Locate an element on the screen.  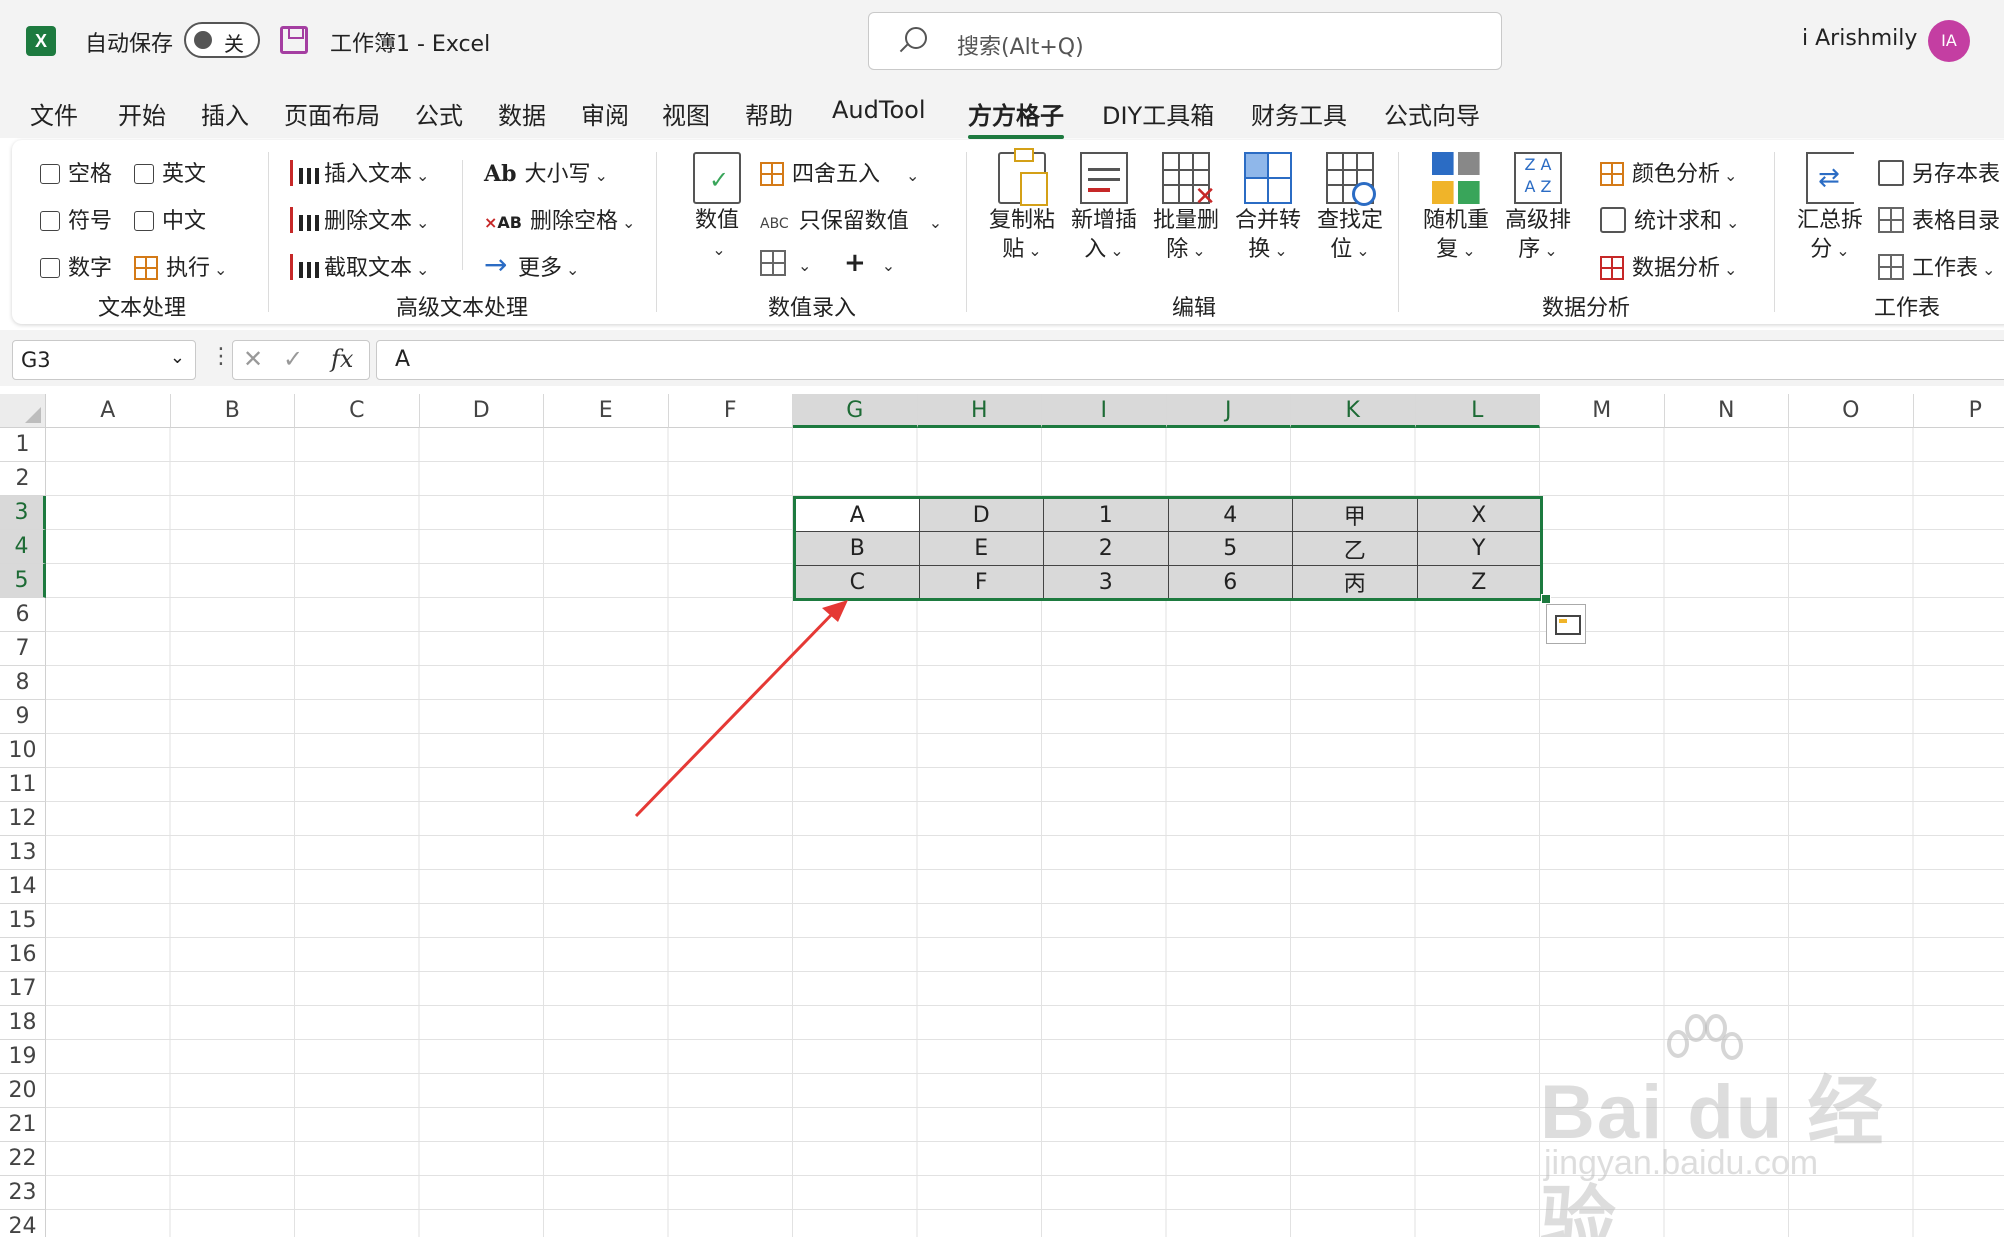
new-insert-button: 新增插 入 ⌄ is located at coordinates (1104, 208).